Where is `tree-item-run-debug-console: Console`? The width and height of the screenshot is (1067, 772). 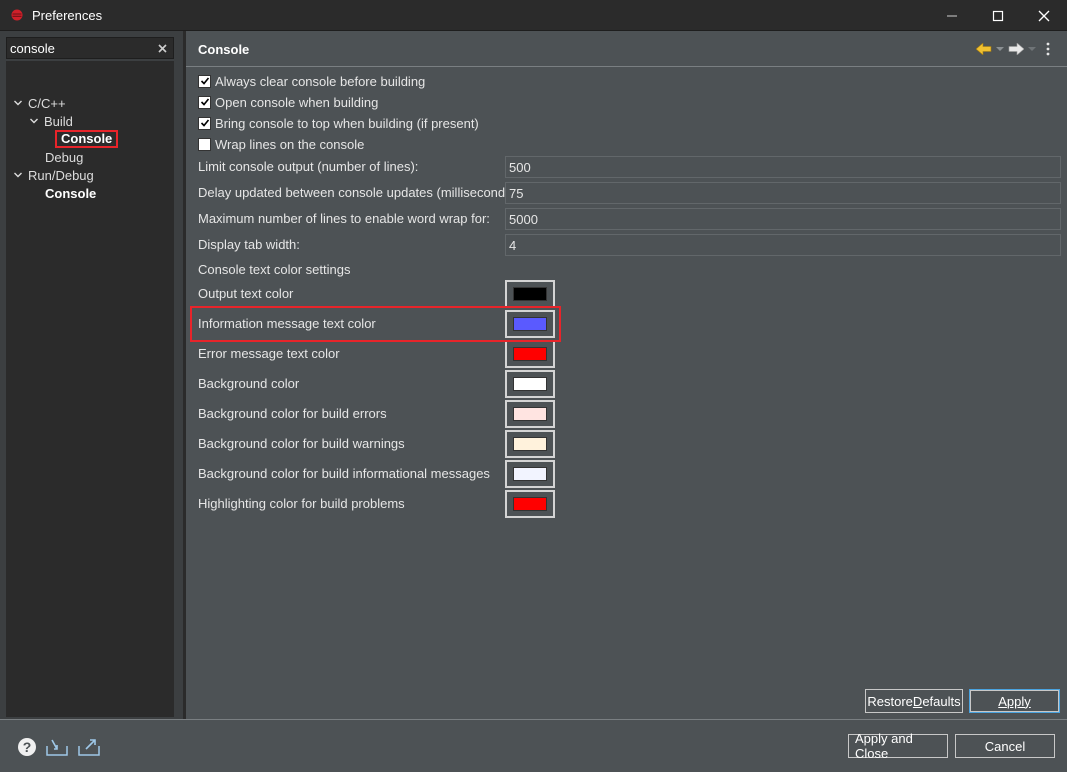 tree-item-run-debug-console: Console is located at coordinates (70, 193).